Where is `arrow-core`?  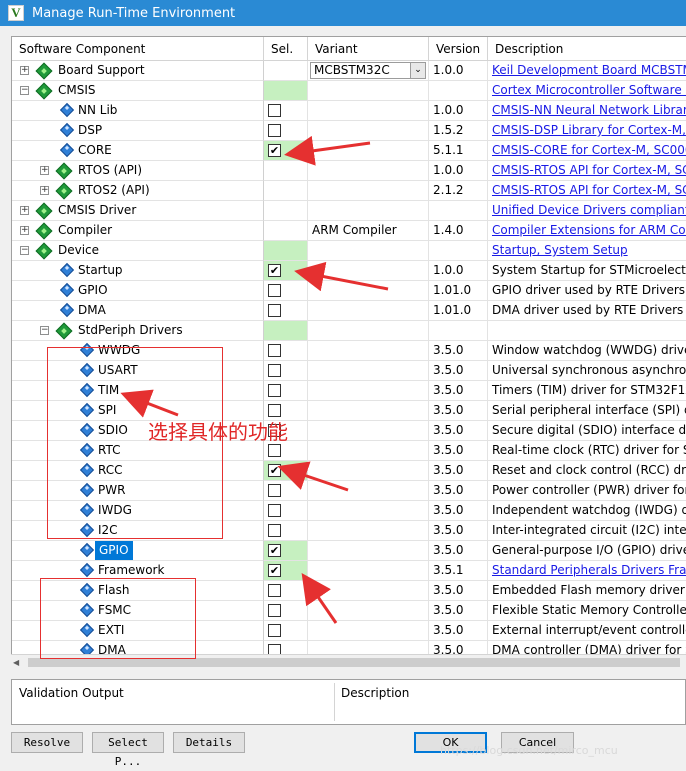
arrow-core is located at coordinates (327, 150).